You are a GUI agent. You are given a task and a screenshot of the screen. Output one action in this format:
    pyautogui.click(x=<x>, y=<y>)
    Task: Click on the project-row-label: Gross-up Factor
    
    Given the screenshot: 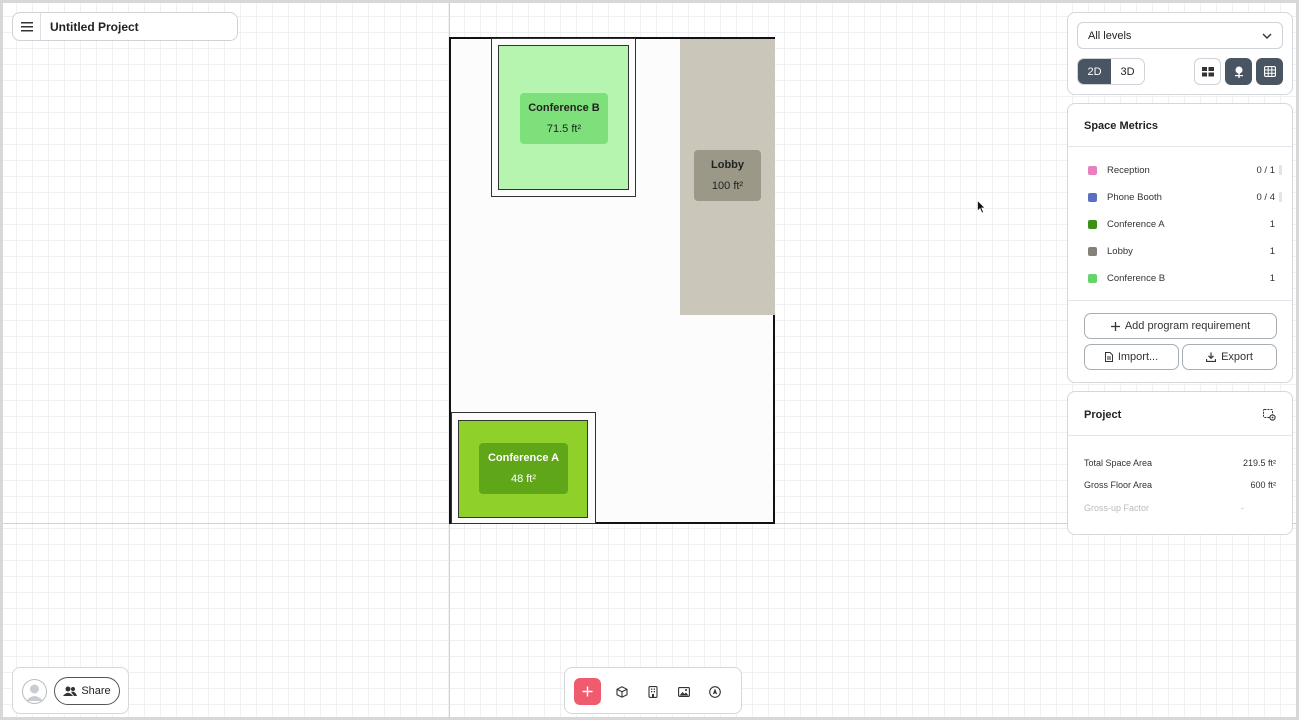 What is the action you would take?
    pyautogui.click(x=1117, y=508)
    